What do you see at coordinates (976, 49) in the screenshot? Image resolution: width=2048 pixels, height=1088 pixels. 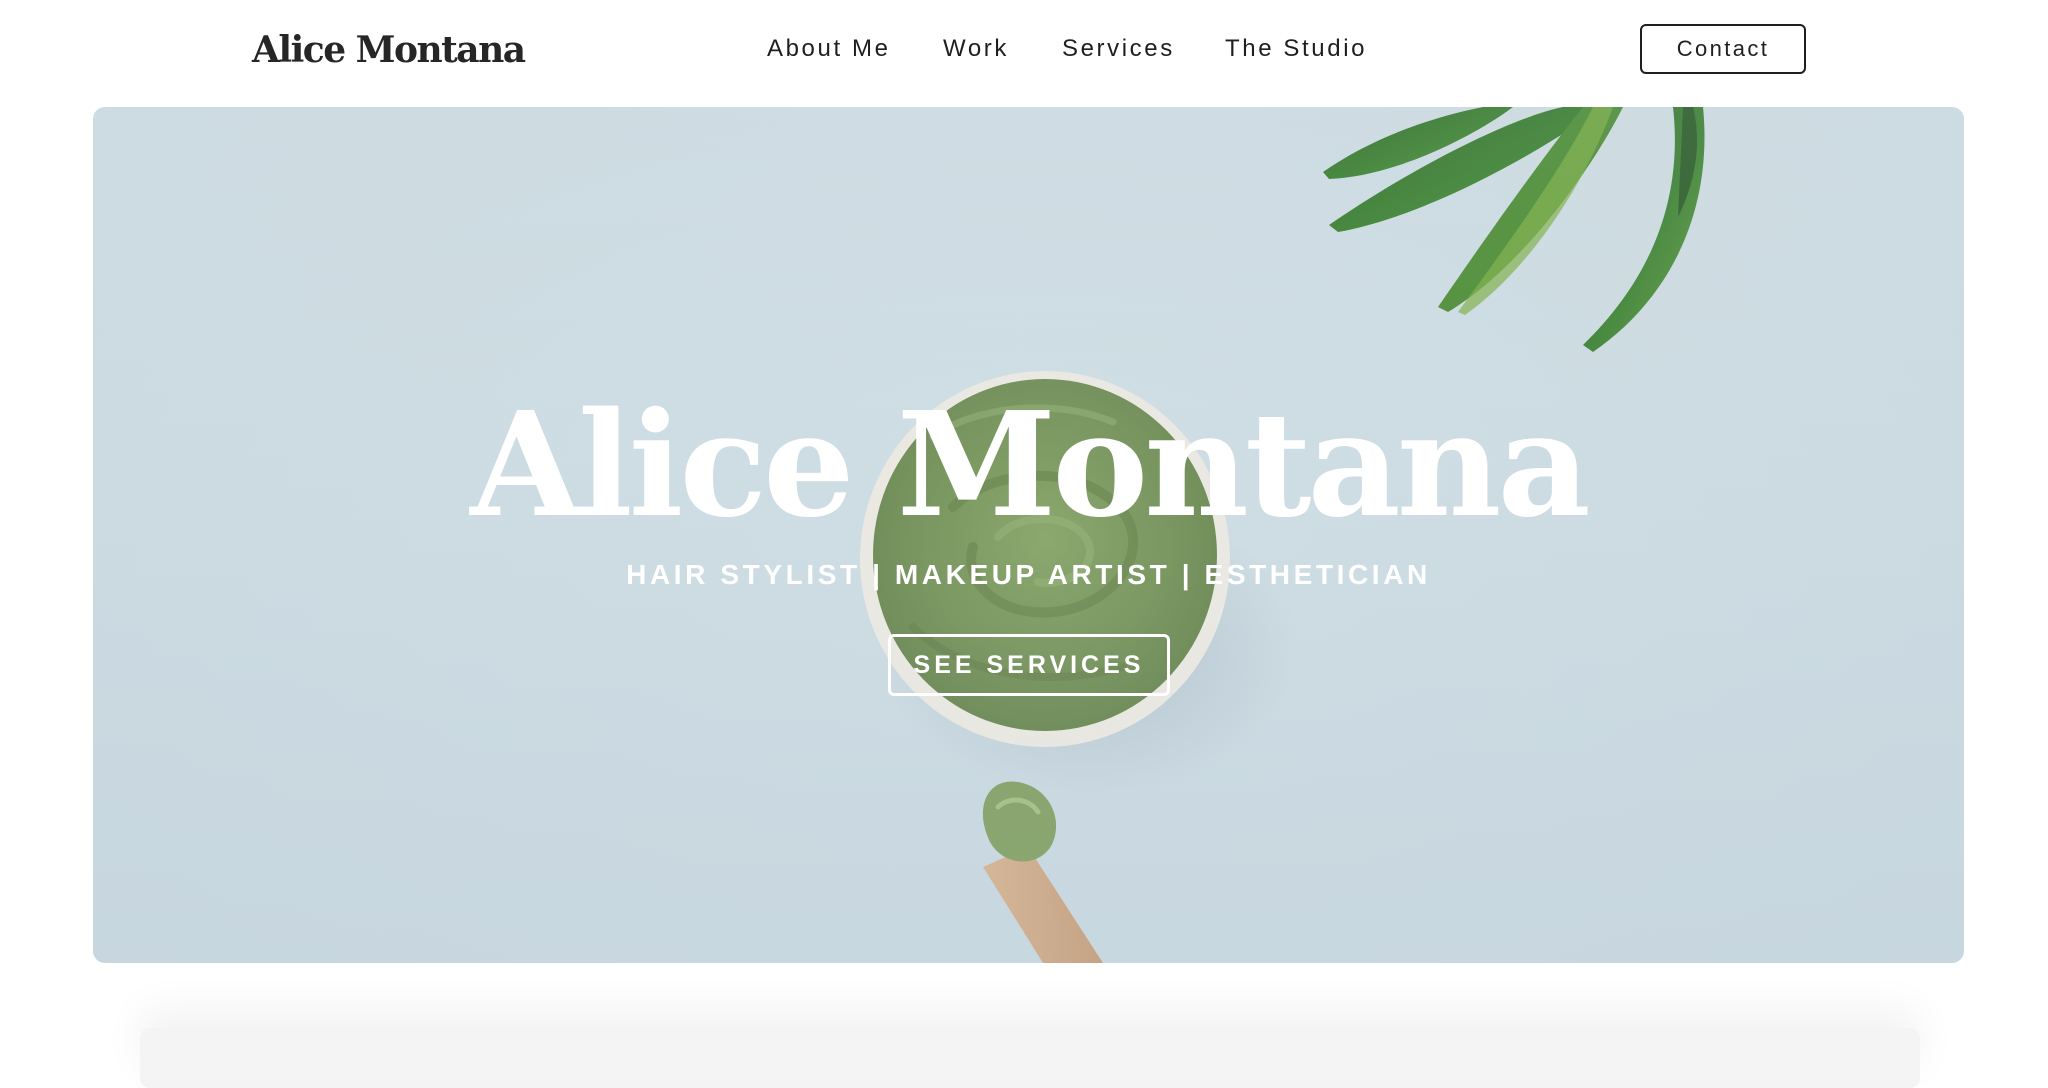 I see `nav-item-work: Work` at bounding box center [976, 49].